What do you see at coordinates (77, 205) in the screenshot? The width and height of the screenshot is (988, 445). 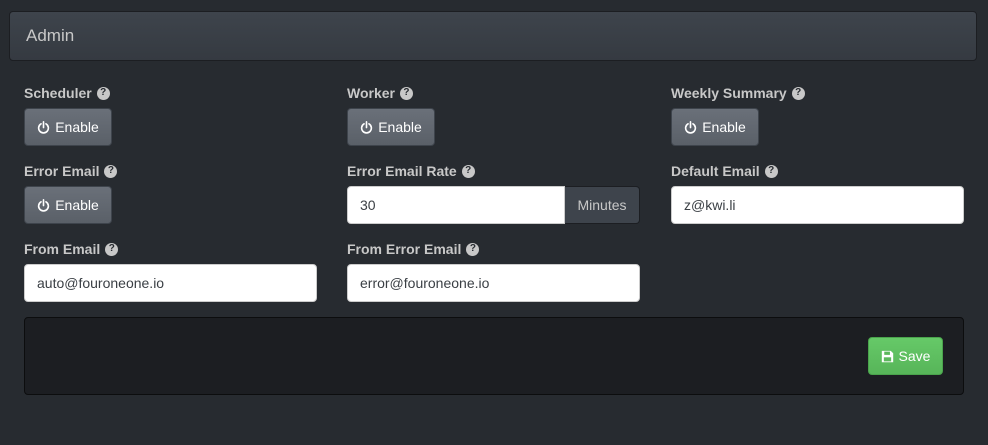 I see `error-email-enable-label: Enable` at bounding box center [77, 205].